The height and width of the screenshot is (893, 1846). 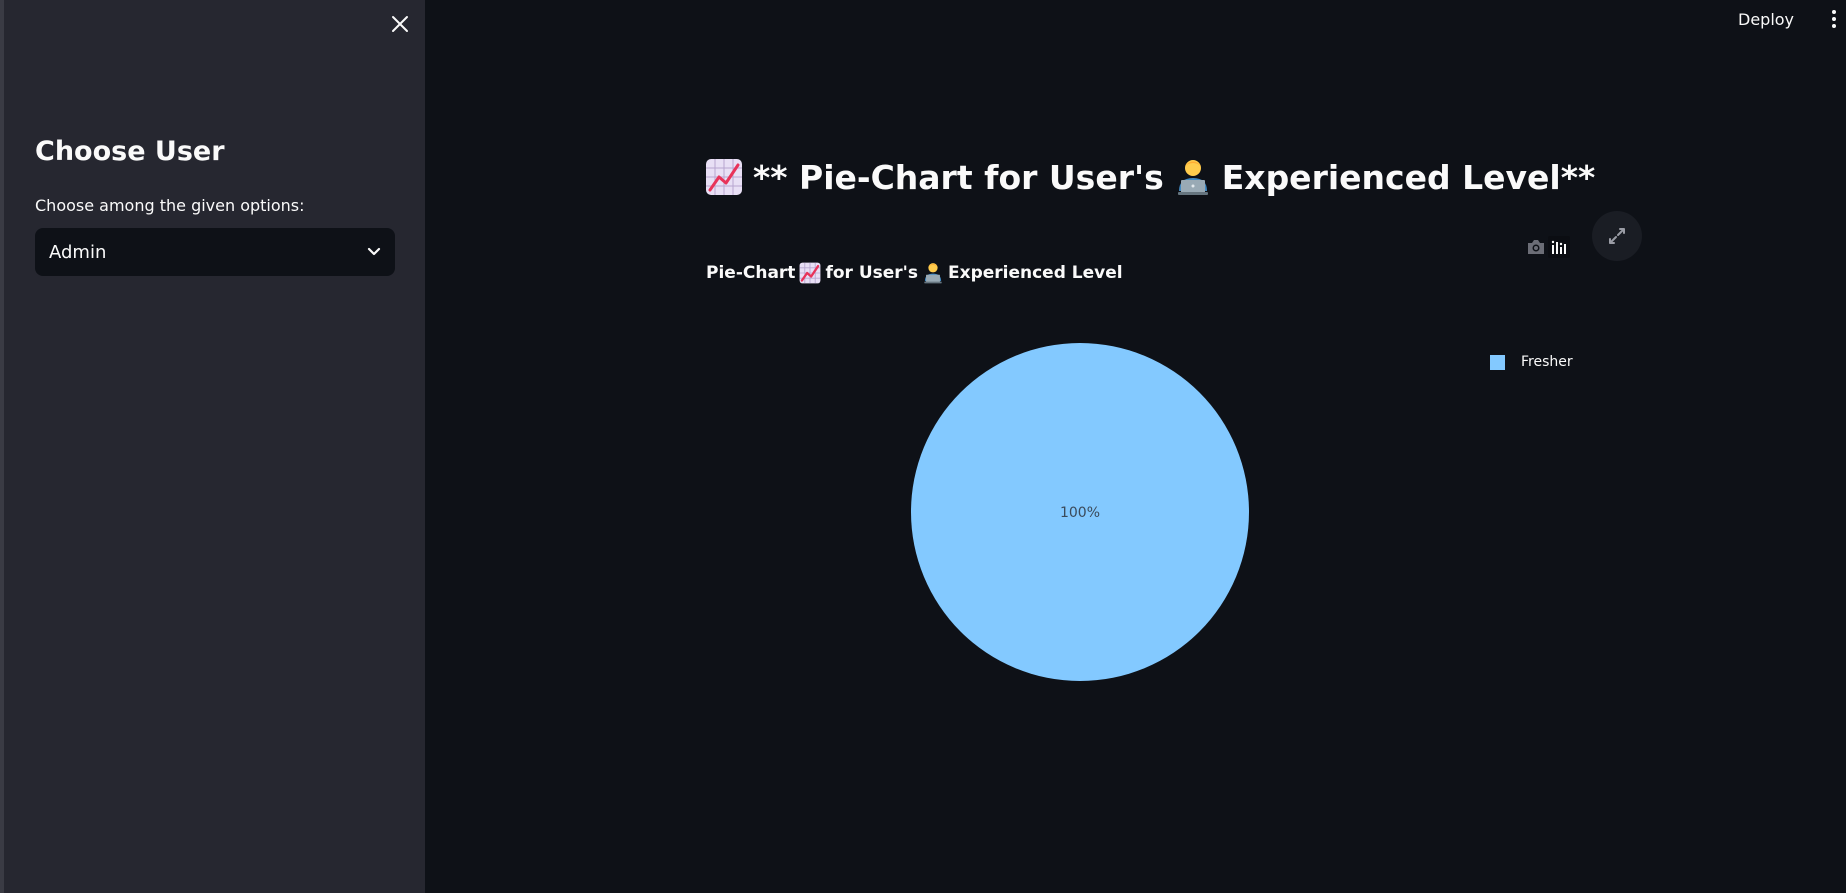 I want to click on page-title-prefix: ** Pie-Chart for User's, so click(x=958, y=177).